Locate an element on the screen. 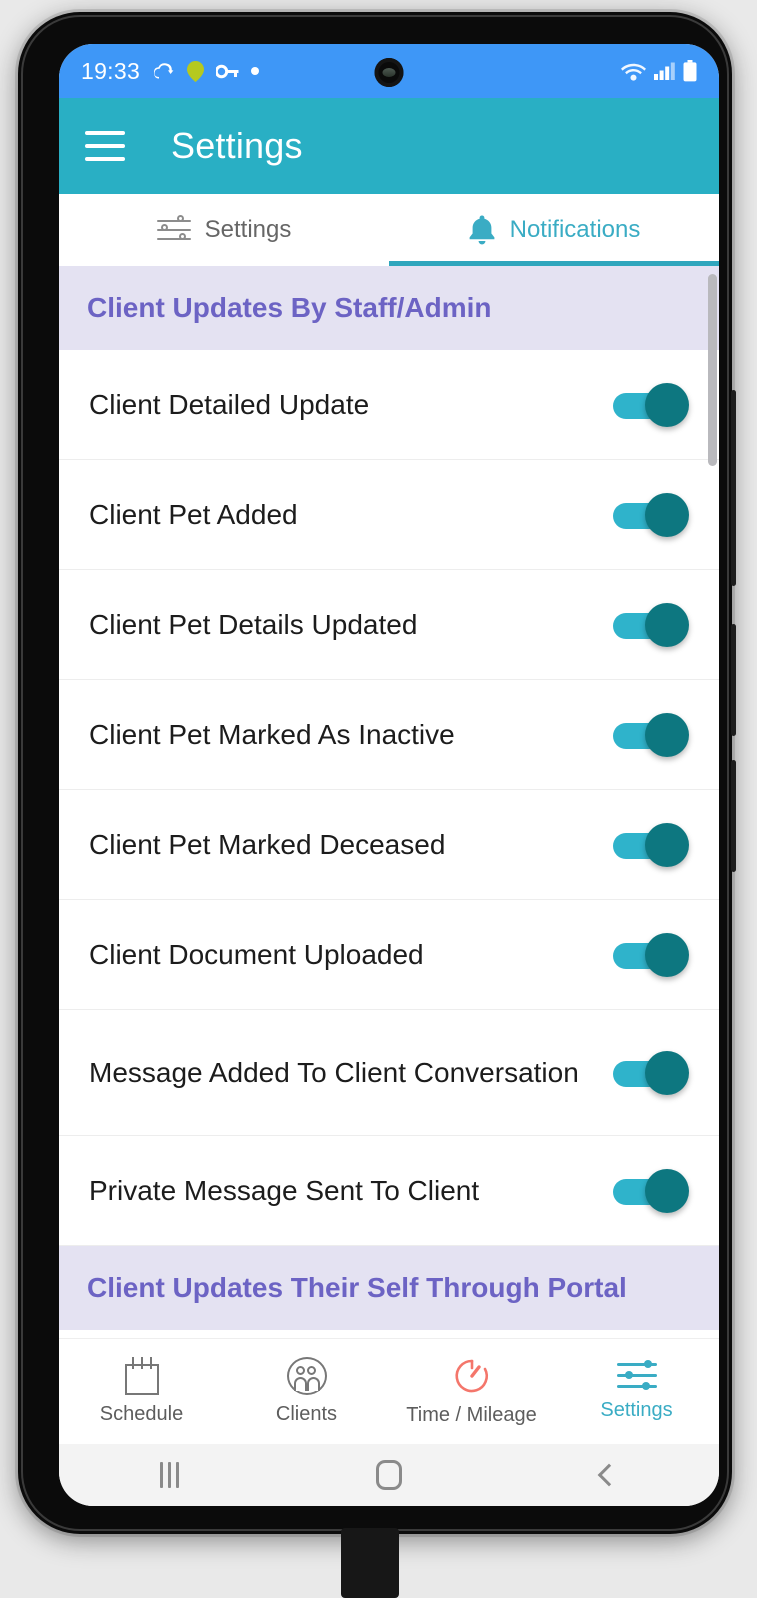 The image size is (757, 1598). recents-icon is located at coordinates (169, 1475).